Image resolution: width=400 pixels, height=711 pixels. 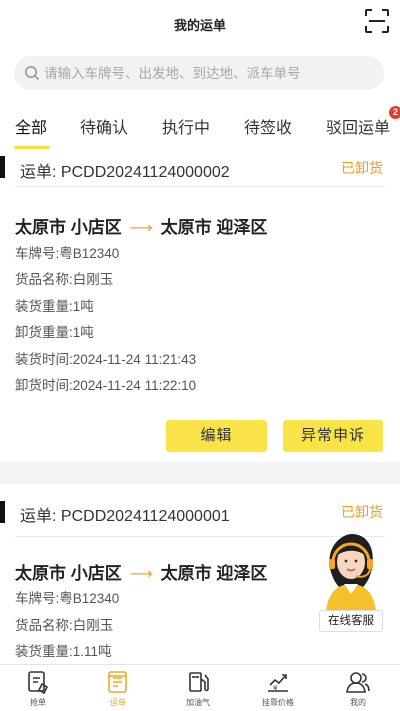 What do you see at coordinates (200, 186) in the screenshot?
I see `card-divider` at bounding box center [200, 186].